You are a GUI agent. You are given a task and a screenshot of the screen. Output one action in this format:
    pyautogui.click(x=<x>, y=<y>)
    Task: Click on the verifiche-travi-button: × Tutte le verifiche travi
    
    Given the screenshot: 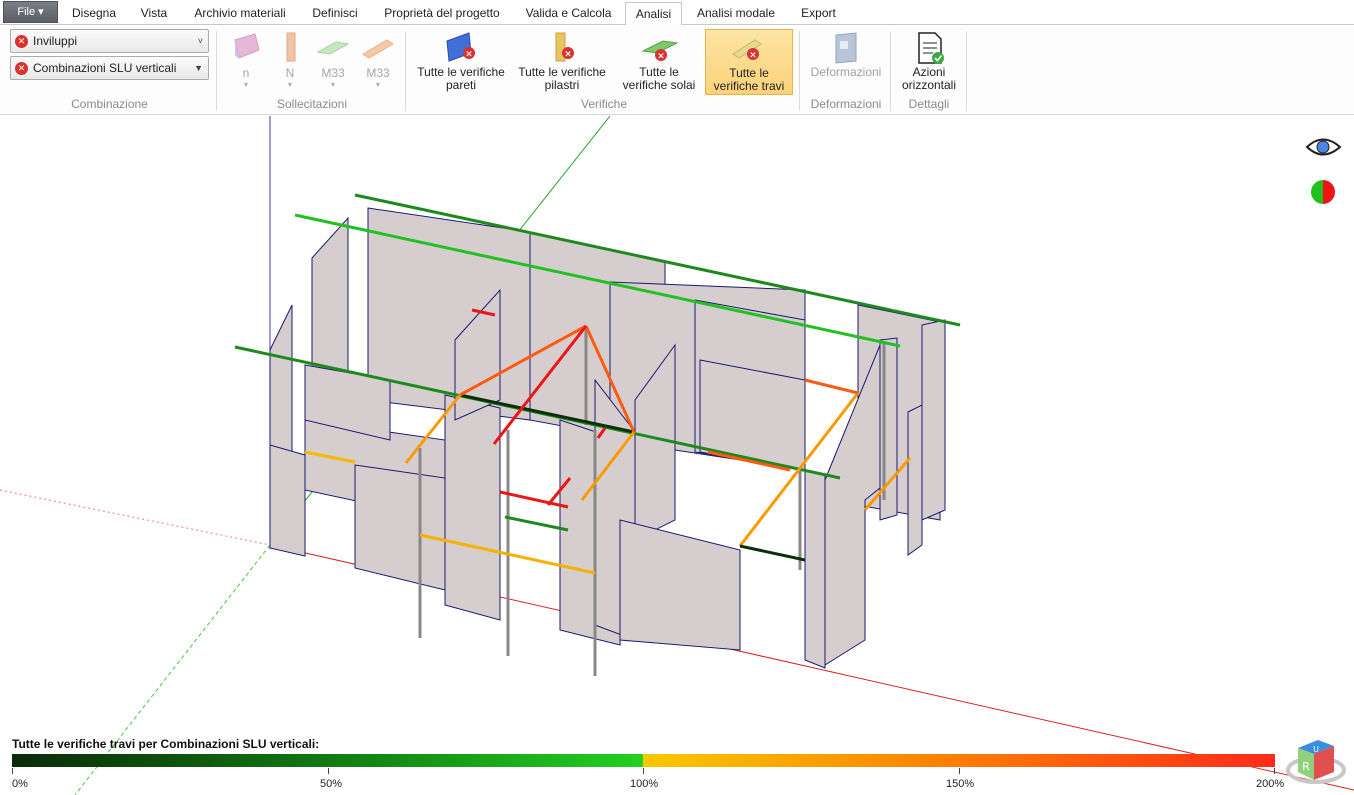 What is the action you would take?
    pyautogui.click(x=749, y=62)
    